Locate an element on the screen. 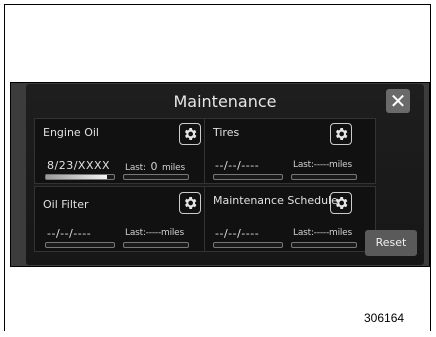  engine-oil-last-bar is located at coordinates (156, 177).